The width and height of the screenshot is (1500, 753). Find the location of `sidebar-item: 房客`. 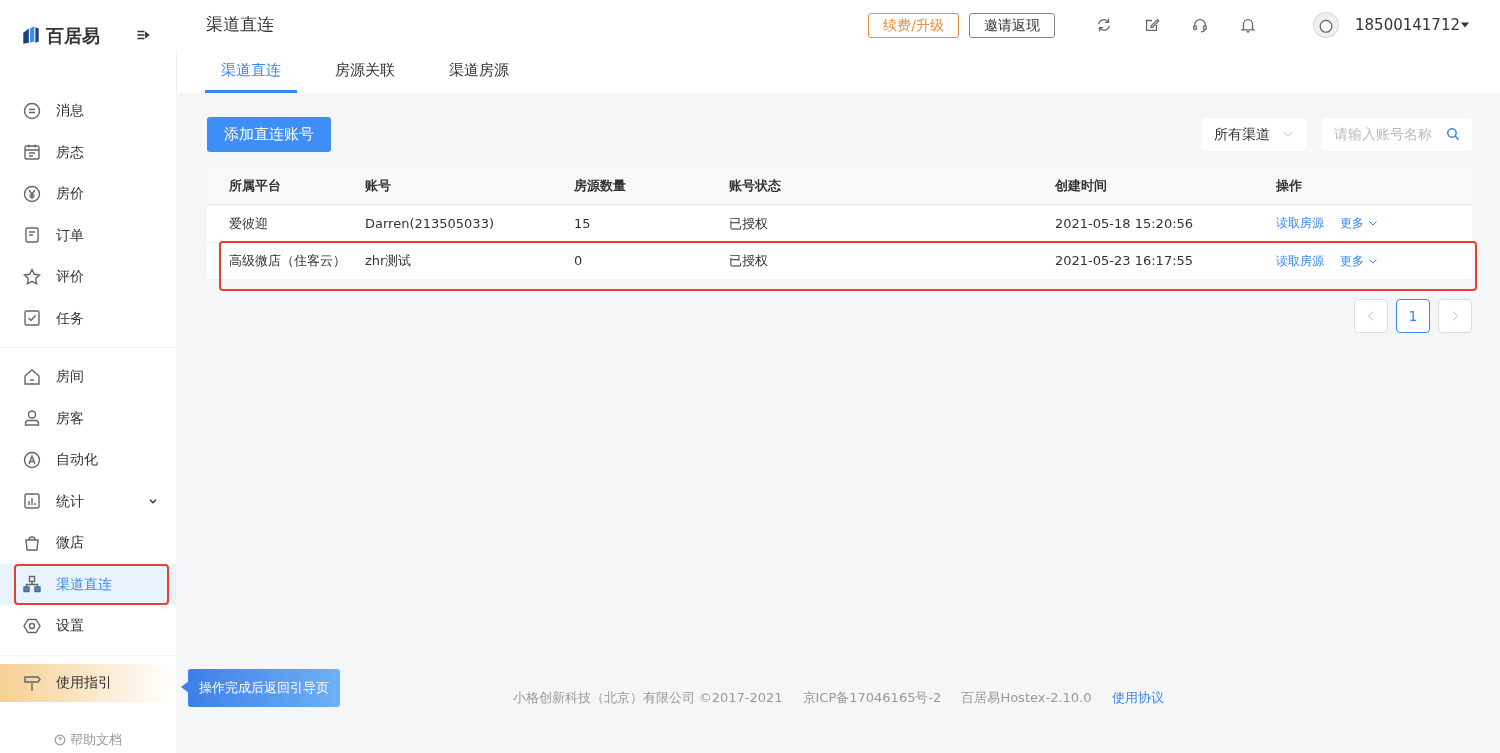

sidebar-item: 房客 is located at coordinates (88, 418).